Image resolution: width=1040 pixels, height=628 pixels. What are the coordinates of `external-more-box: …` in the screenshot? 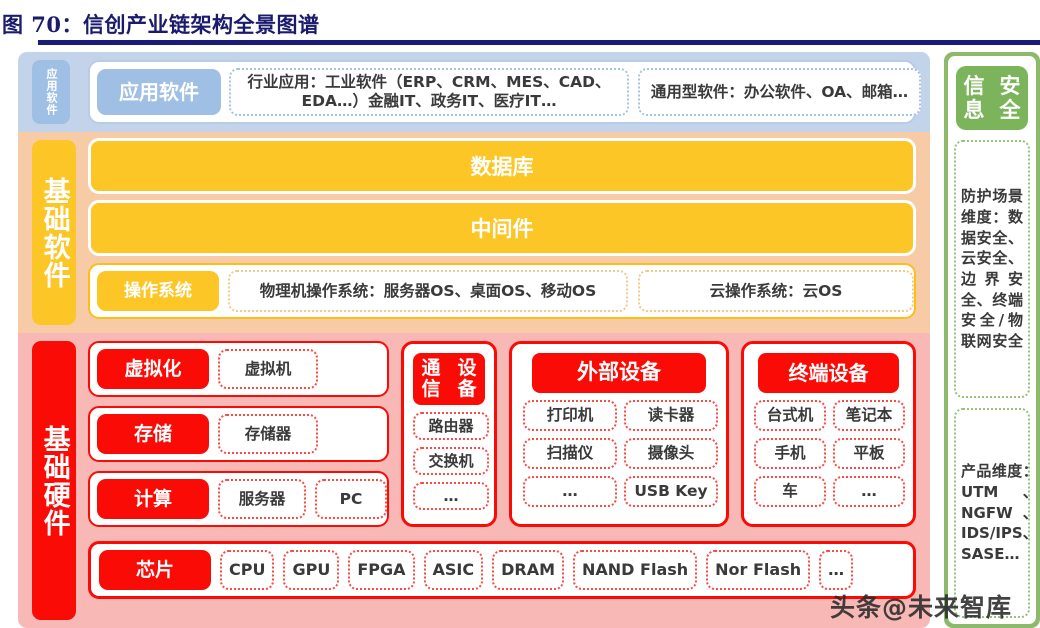 It's located at (570, 491).